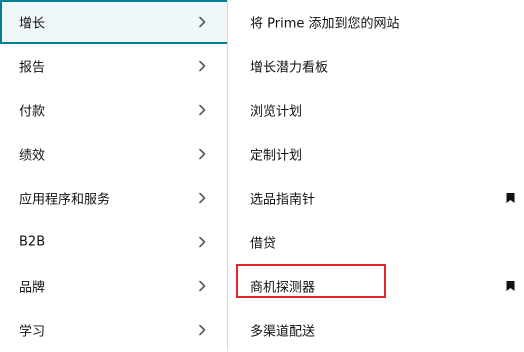 This screenshot has height=352, width=524. I want to click on submenu-item-label: 定制计划, so click(276, 156).